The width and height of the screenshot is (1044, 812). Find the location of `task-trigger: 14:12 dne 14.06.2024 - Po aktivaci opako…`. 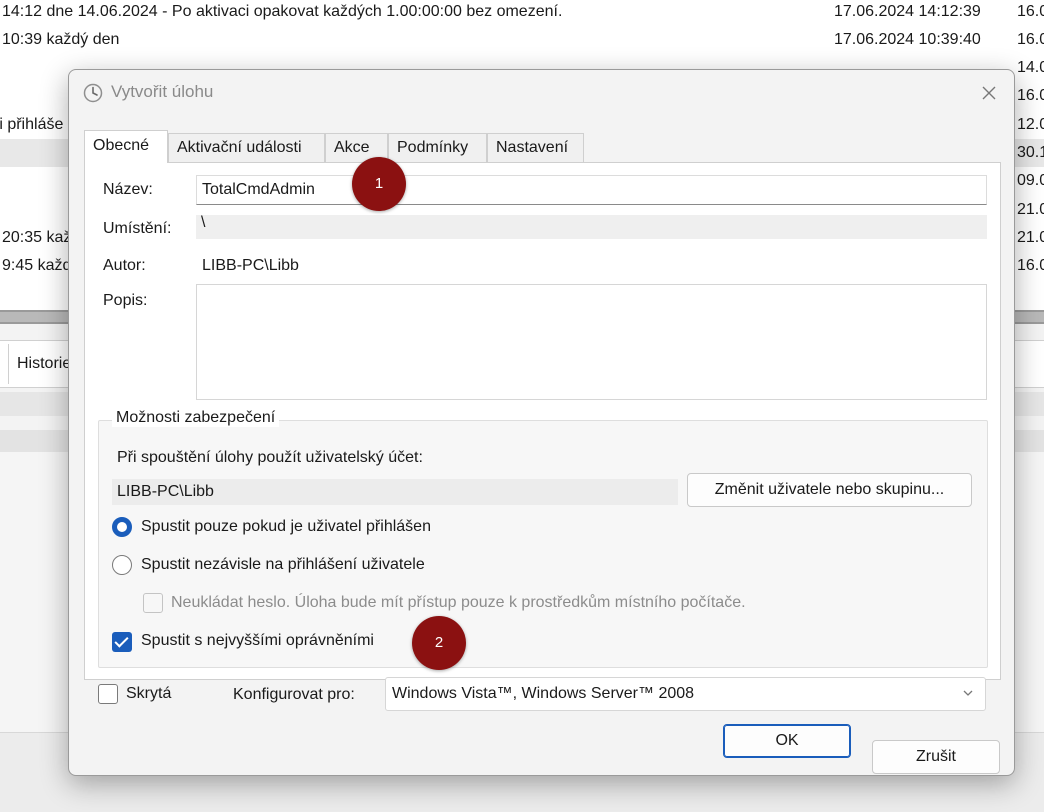

task-trigger: 14:12 dne 14.06.2024 - Po aktivaci opako… is located at coordinates (282, 11).